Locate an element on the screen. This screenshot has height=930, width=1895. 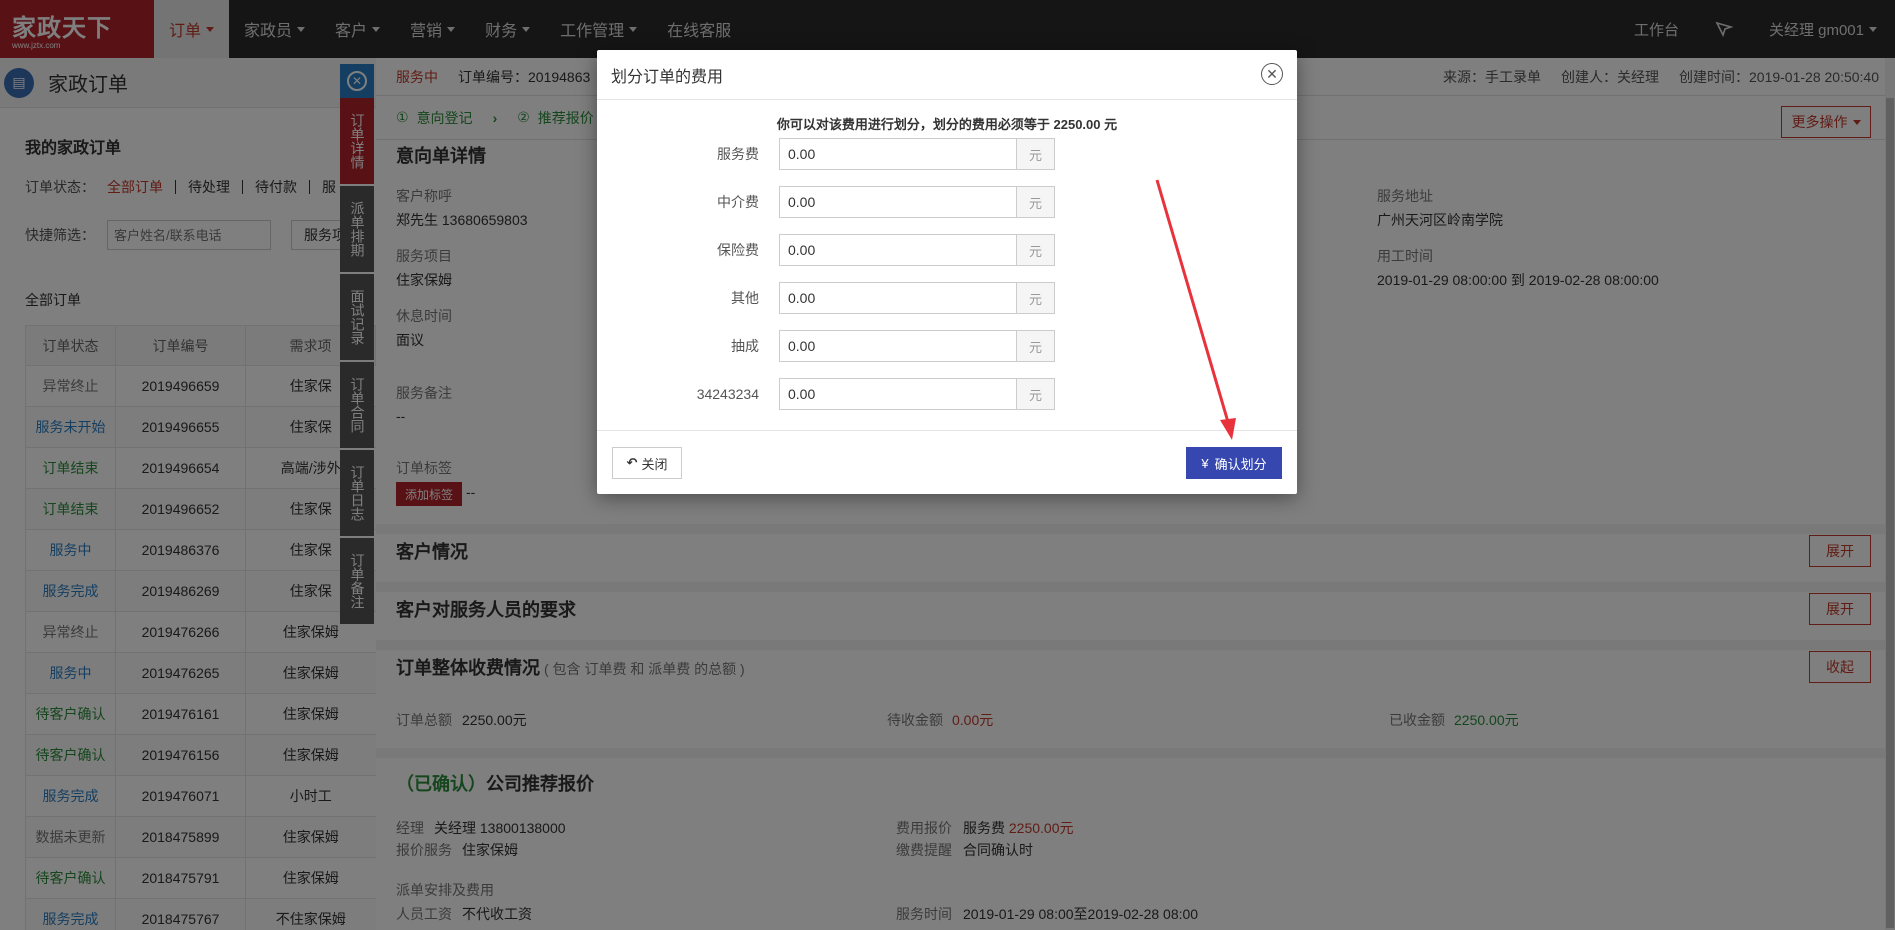
fee-label: 中介费 is located at coordinates (738, 202).